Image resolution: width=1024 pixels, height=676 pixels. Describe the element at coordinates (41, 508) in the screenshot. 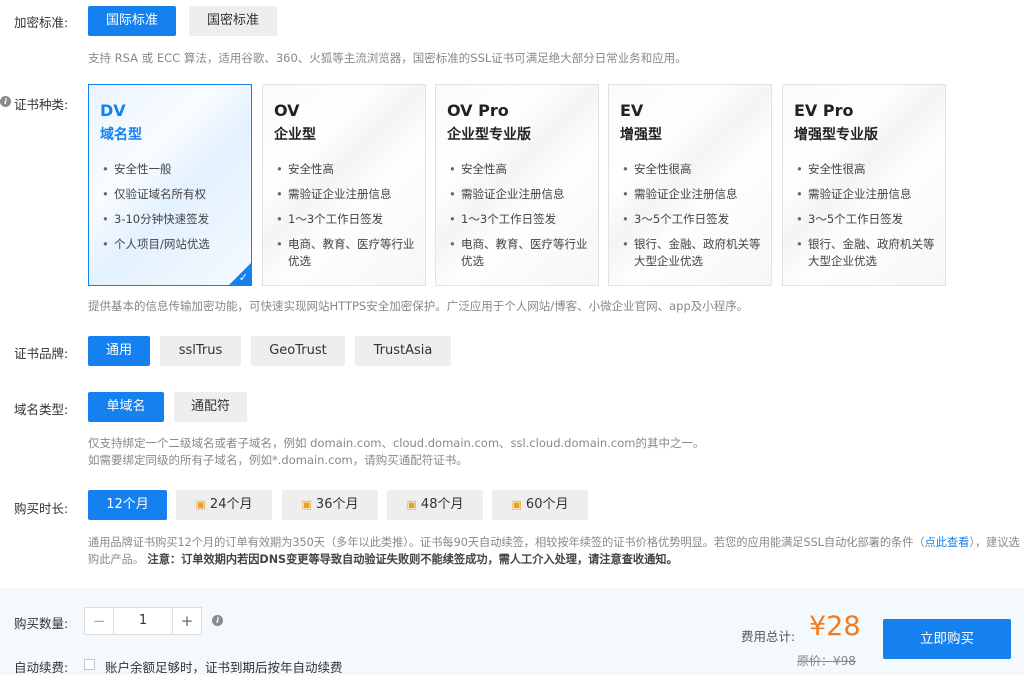

I see `duration-label: 购买时长:` at that location.